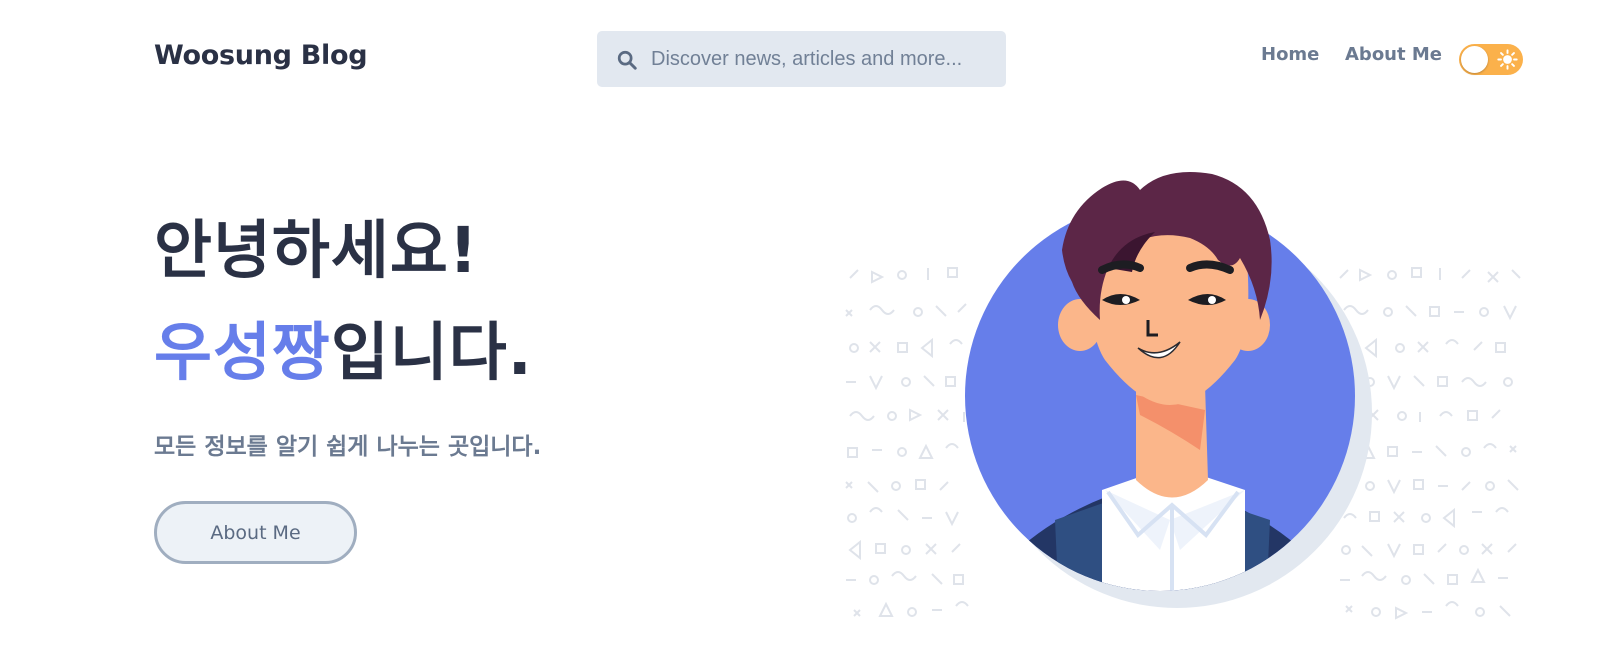 This screenshot has height=650, width=1600. Describe the element at coordinates (261, 55) in the screenshot. I see `site-logo: Woosung Blog` at that location.